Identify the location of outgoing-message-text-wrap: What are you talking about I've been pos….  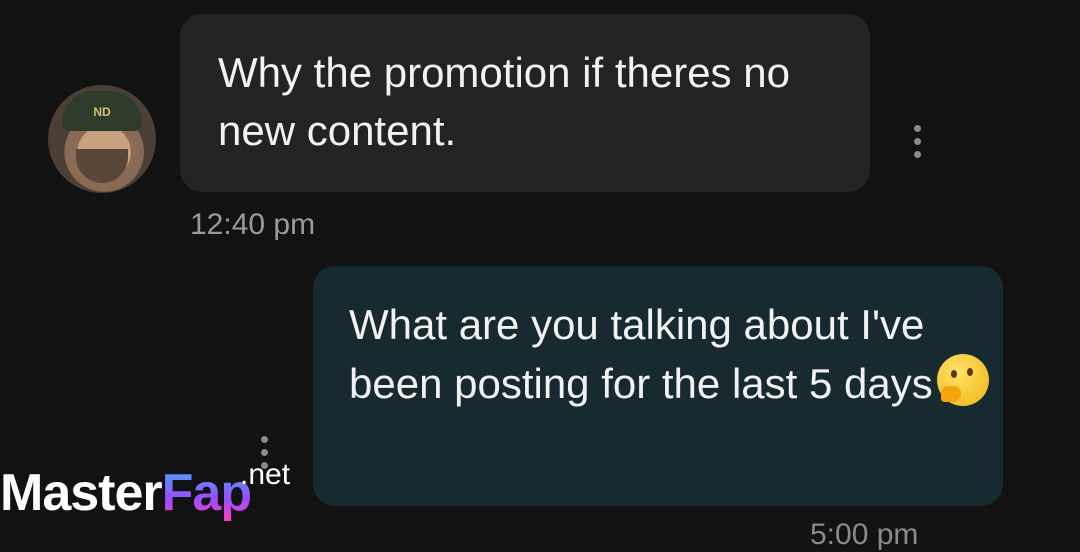
(669, 354).